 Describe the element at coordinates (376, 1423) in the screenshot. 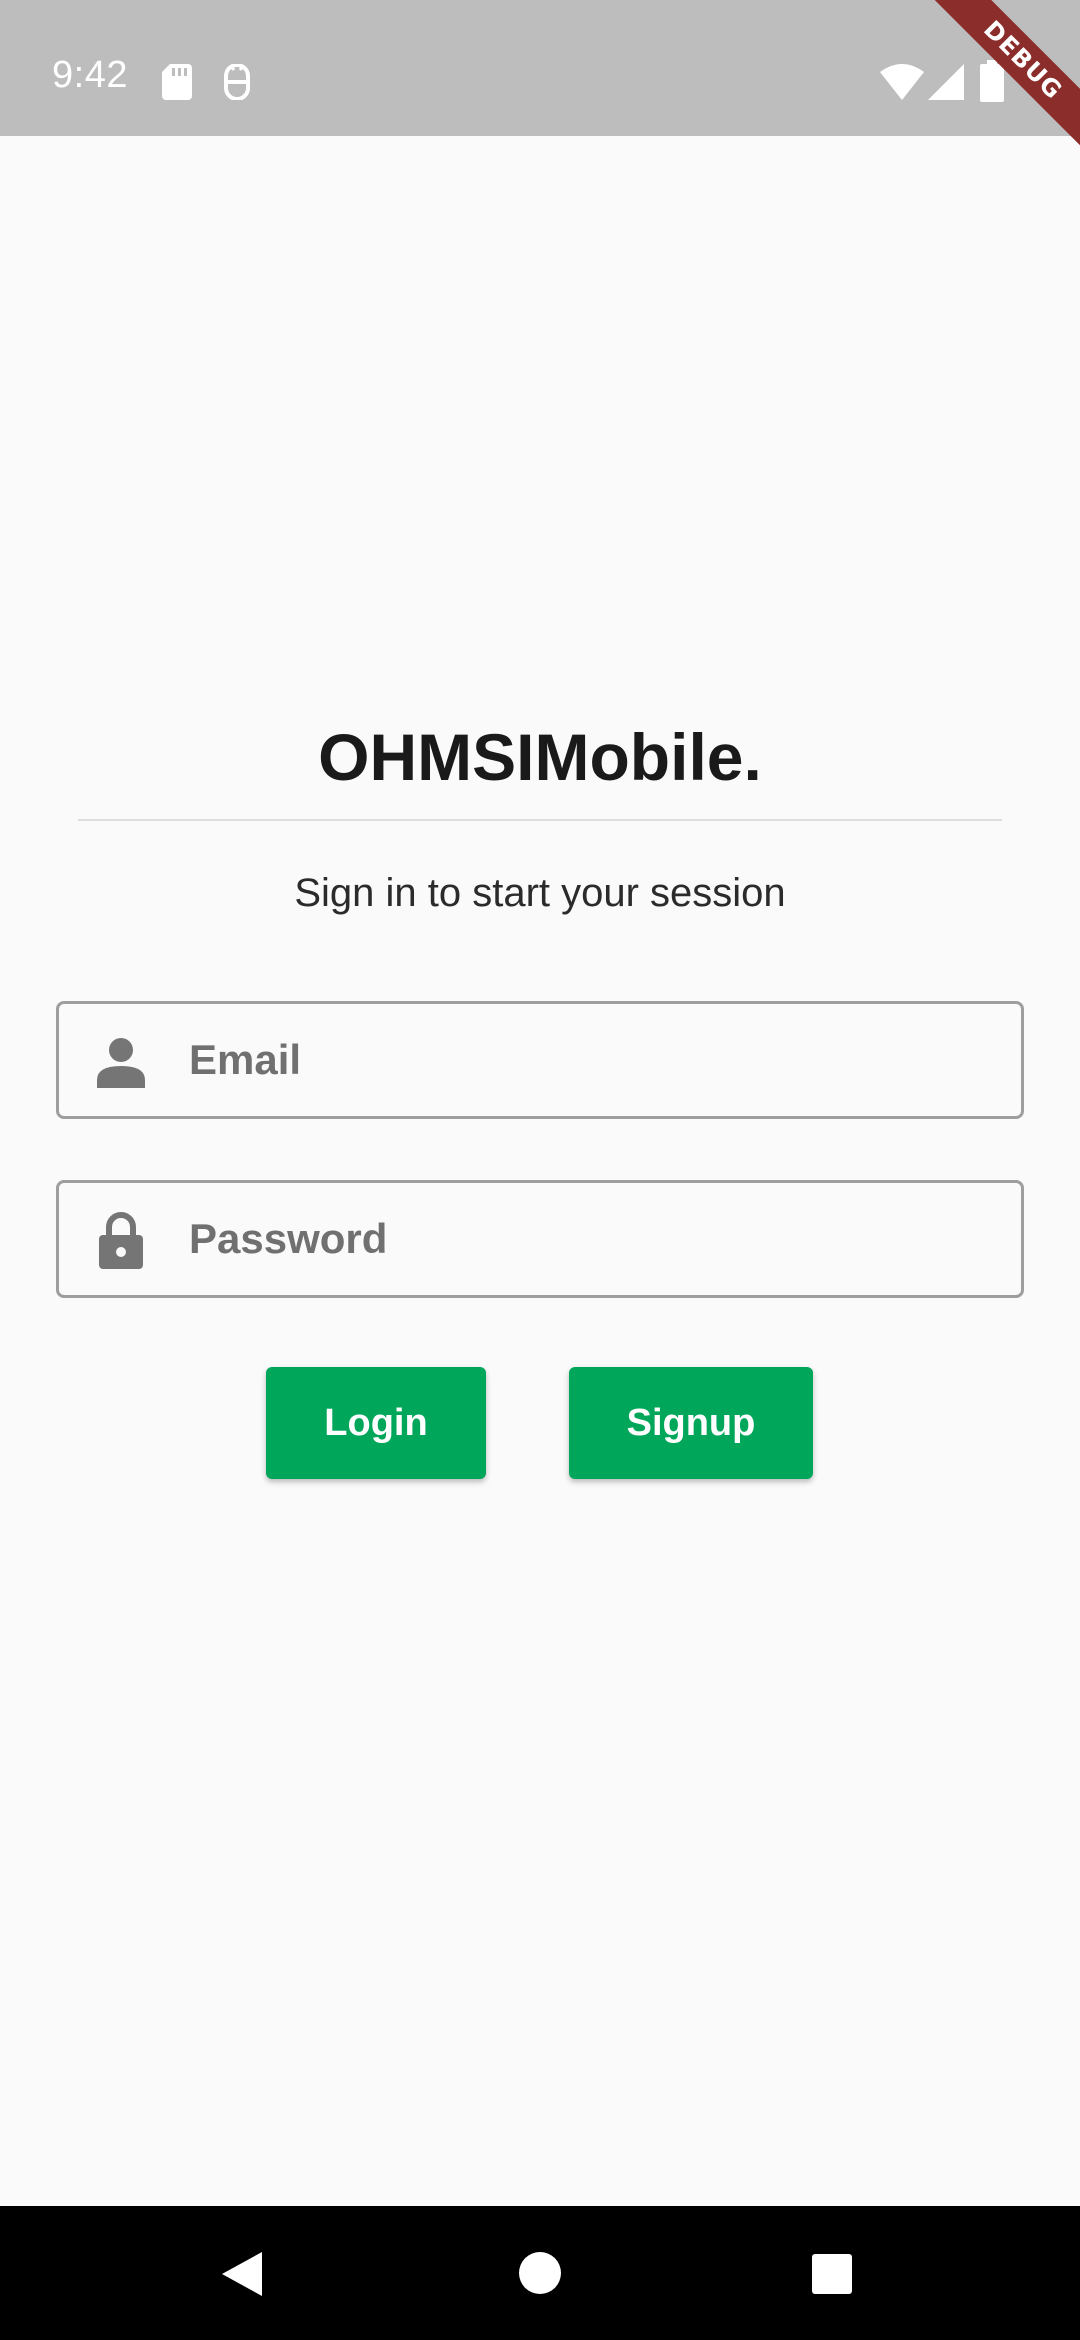

I see `login-button: Login` at that location.